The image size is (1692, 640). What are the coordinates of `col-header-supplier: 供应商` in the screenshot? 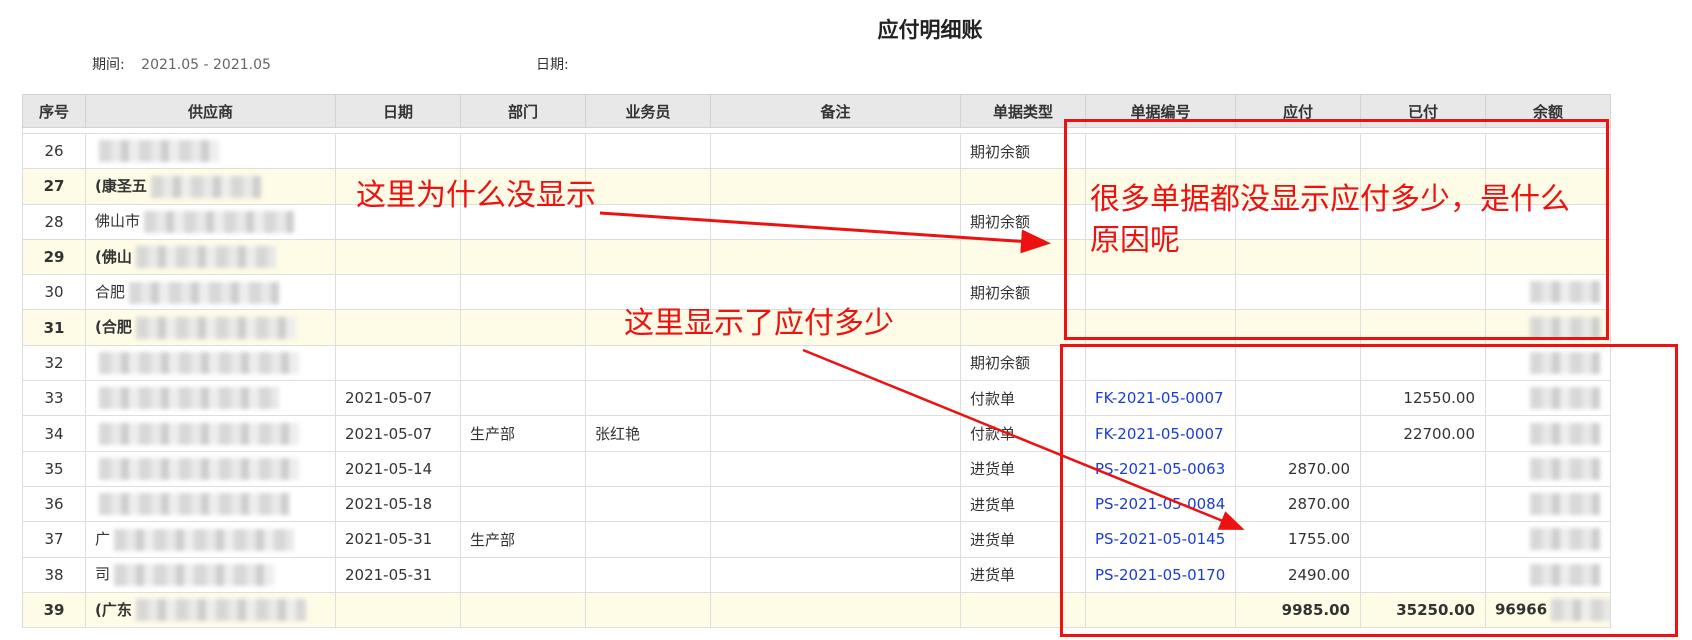 It's located at (210, 111).